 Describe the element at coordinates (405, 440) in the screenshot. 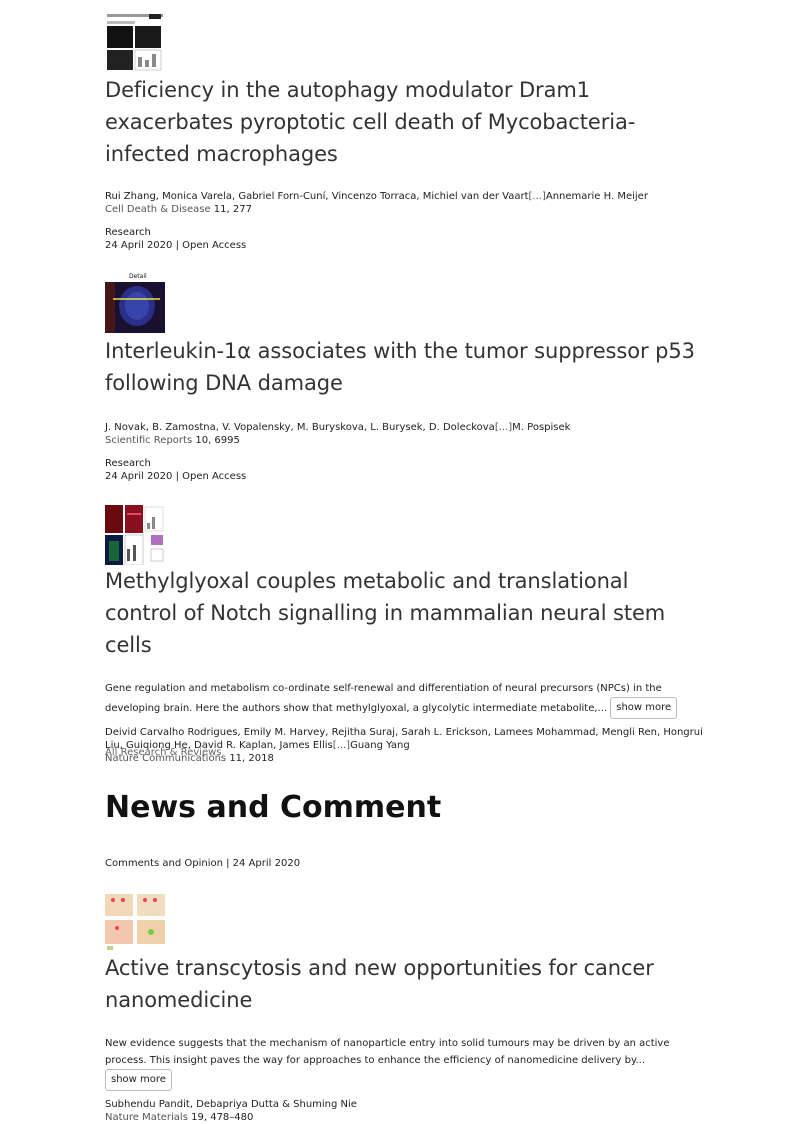

I see `article-journal: Scientific Reports 10, 6995` at that location.